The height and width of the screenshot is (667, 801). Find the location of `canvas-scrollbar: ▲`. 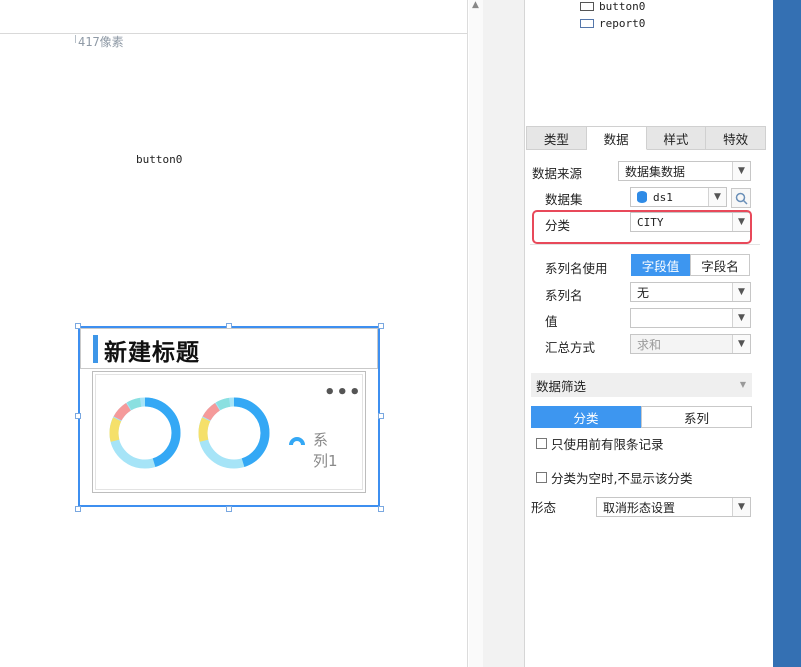

canvas-scrollbar: ▲ is located at coordinates (476, 333).